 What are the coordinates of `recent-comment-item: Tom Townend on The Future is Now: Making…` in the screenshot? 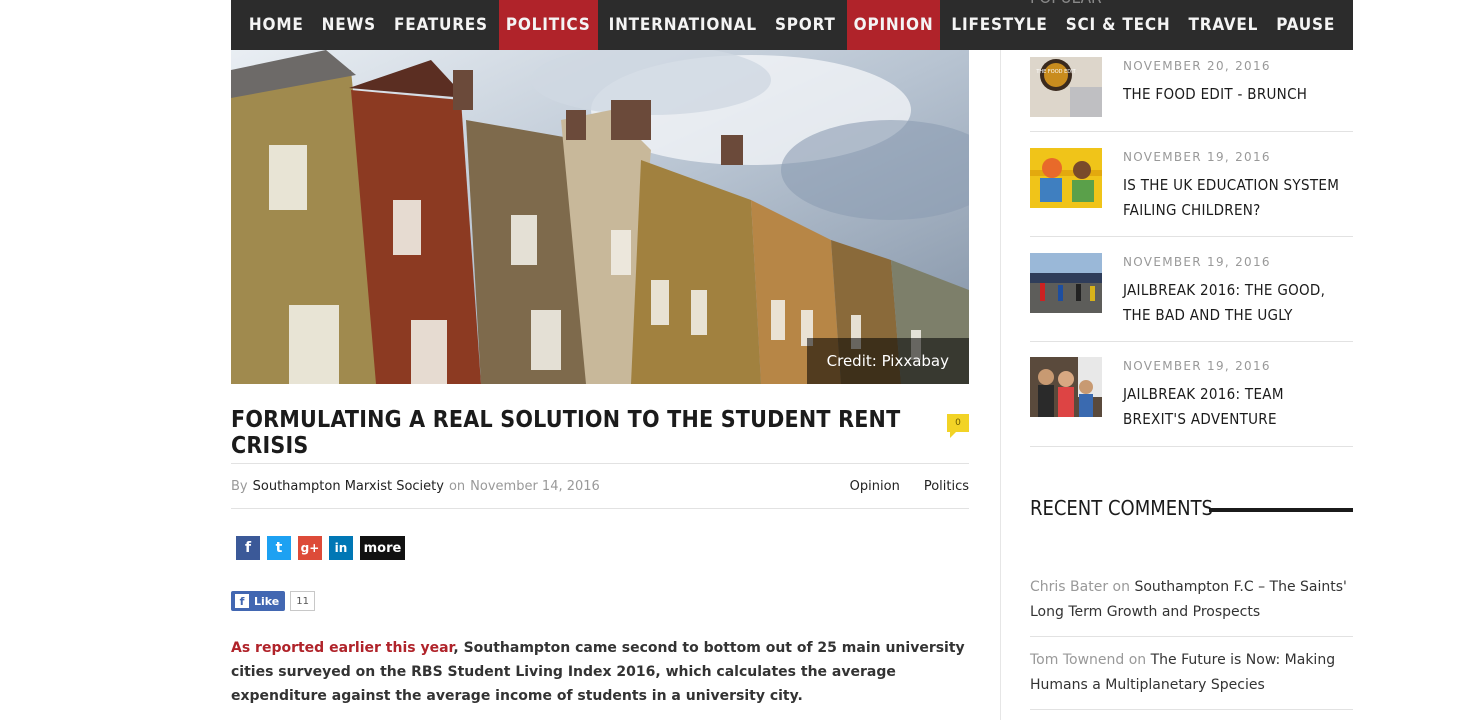 It's located at (1191, 673).